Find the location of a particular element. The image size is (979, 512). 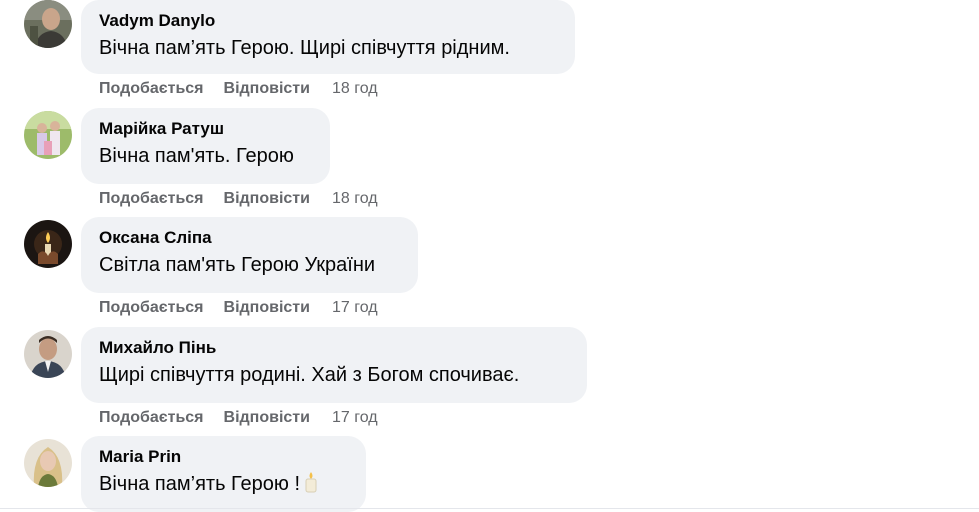

comment-bubble: Марійка Ратуш Вічна пам'ять. Герою is located at coordinates (205, 146).